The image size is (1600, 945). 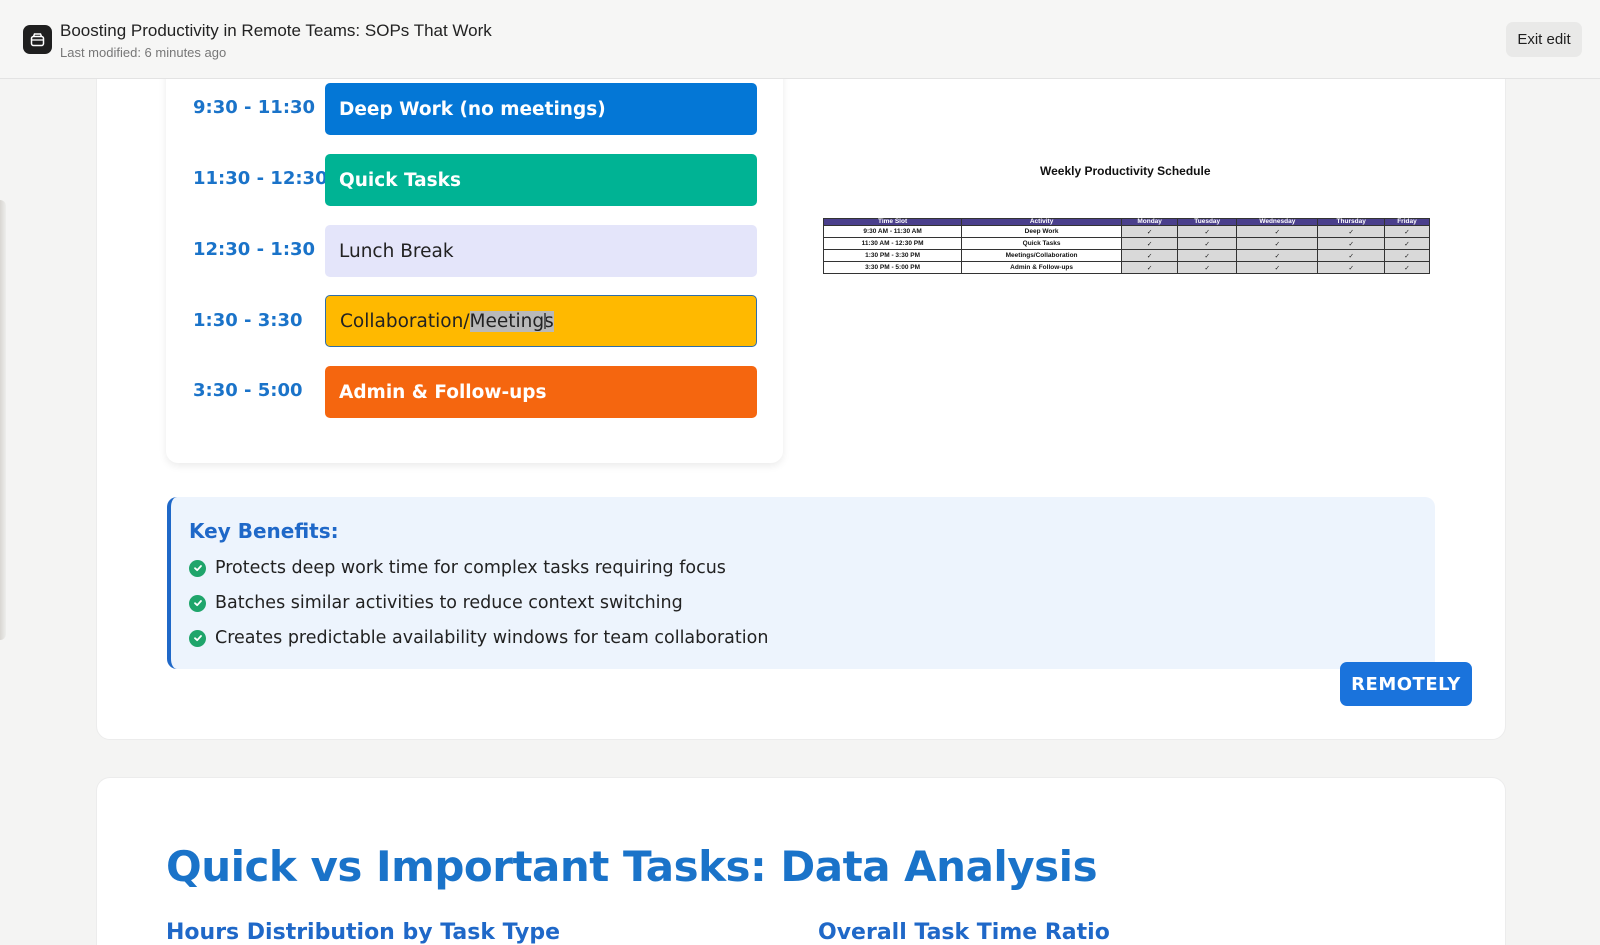 I want to click on table-header: Friday, so click(x=1407, y=222).